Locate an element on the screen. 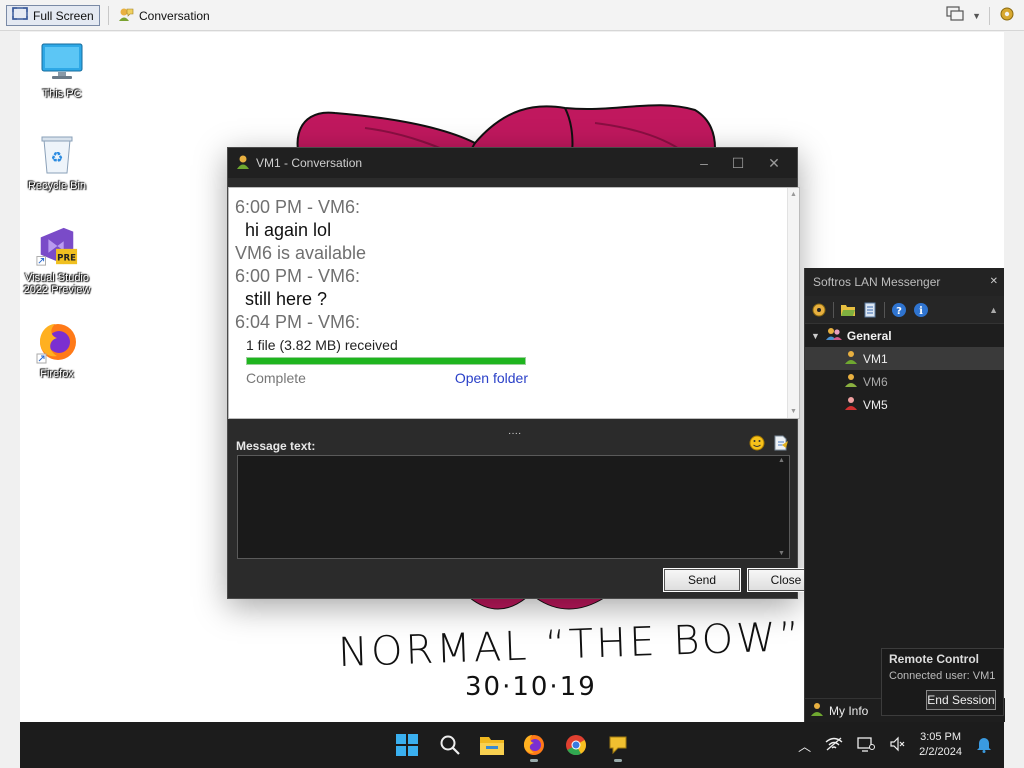 This screenshot has width=1024, height=768. clock: 3:05 PM 2/2/2024 is located at coordinates (940, 745).